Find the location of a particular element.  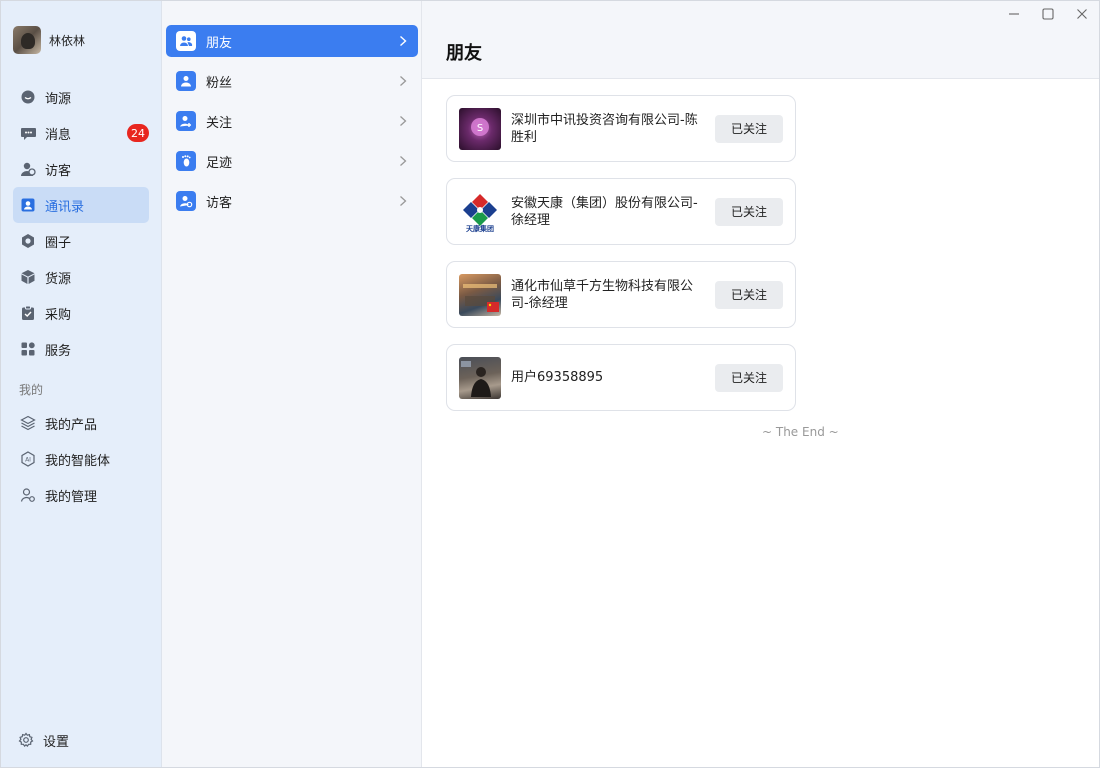

message-icon is located at coordinates (28, 133).